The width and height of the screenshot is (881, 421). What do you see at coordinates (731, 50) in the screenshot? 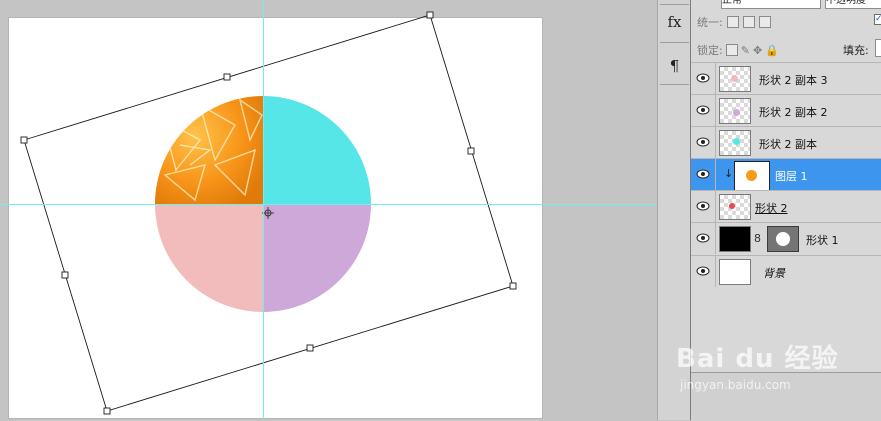
I see `lock-transparent-icon` at bounding box center [731, 50].